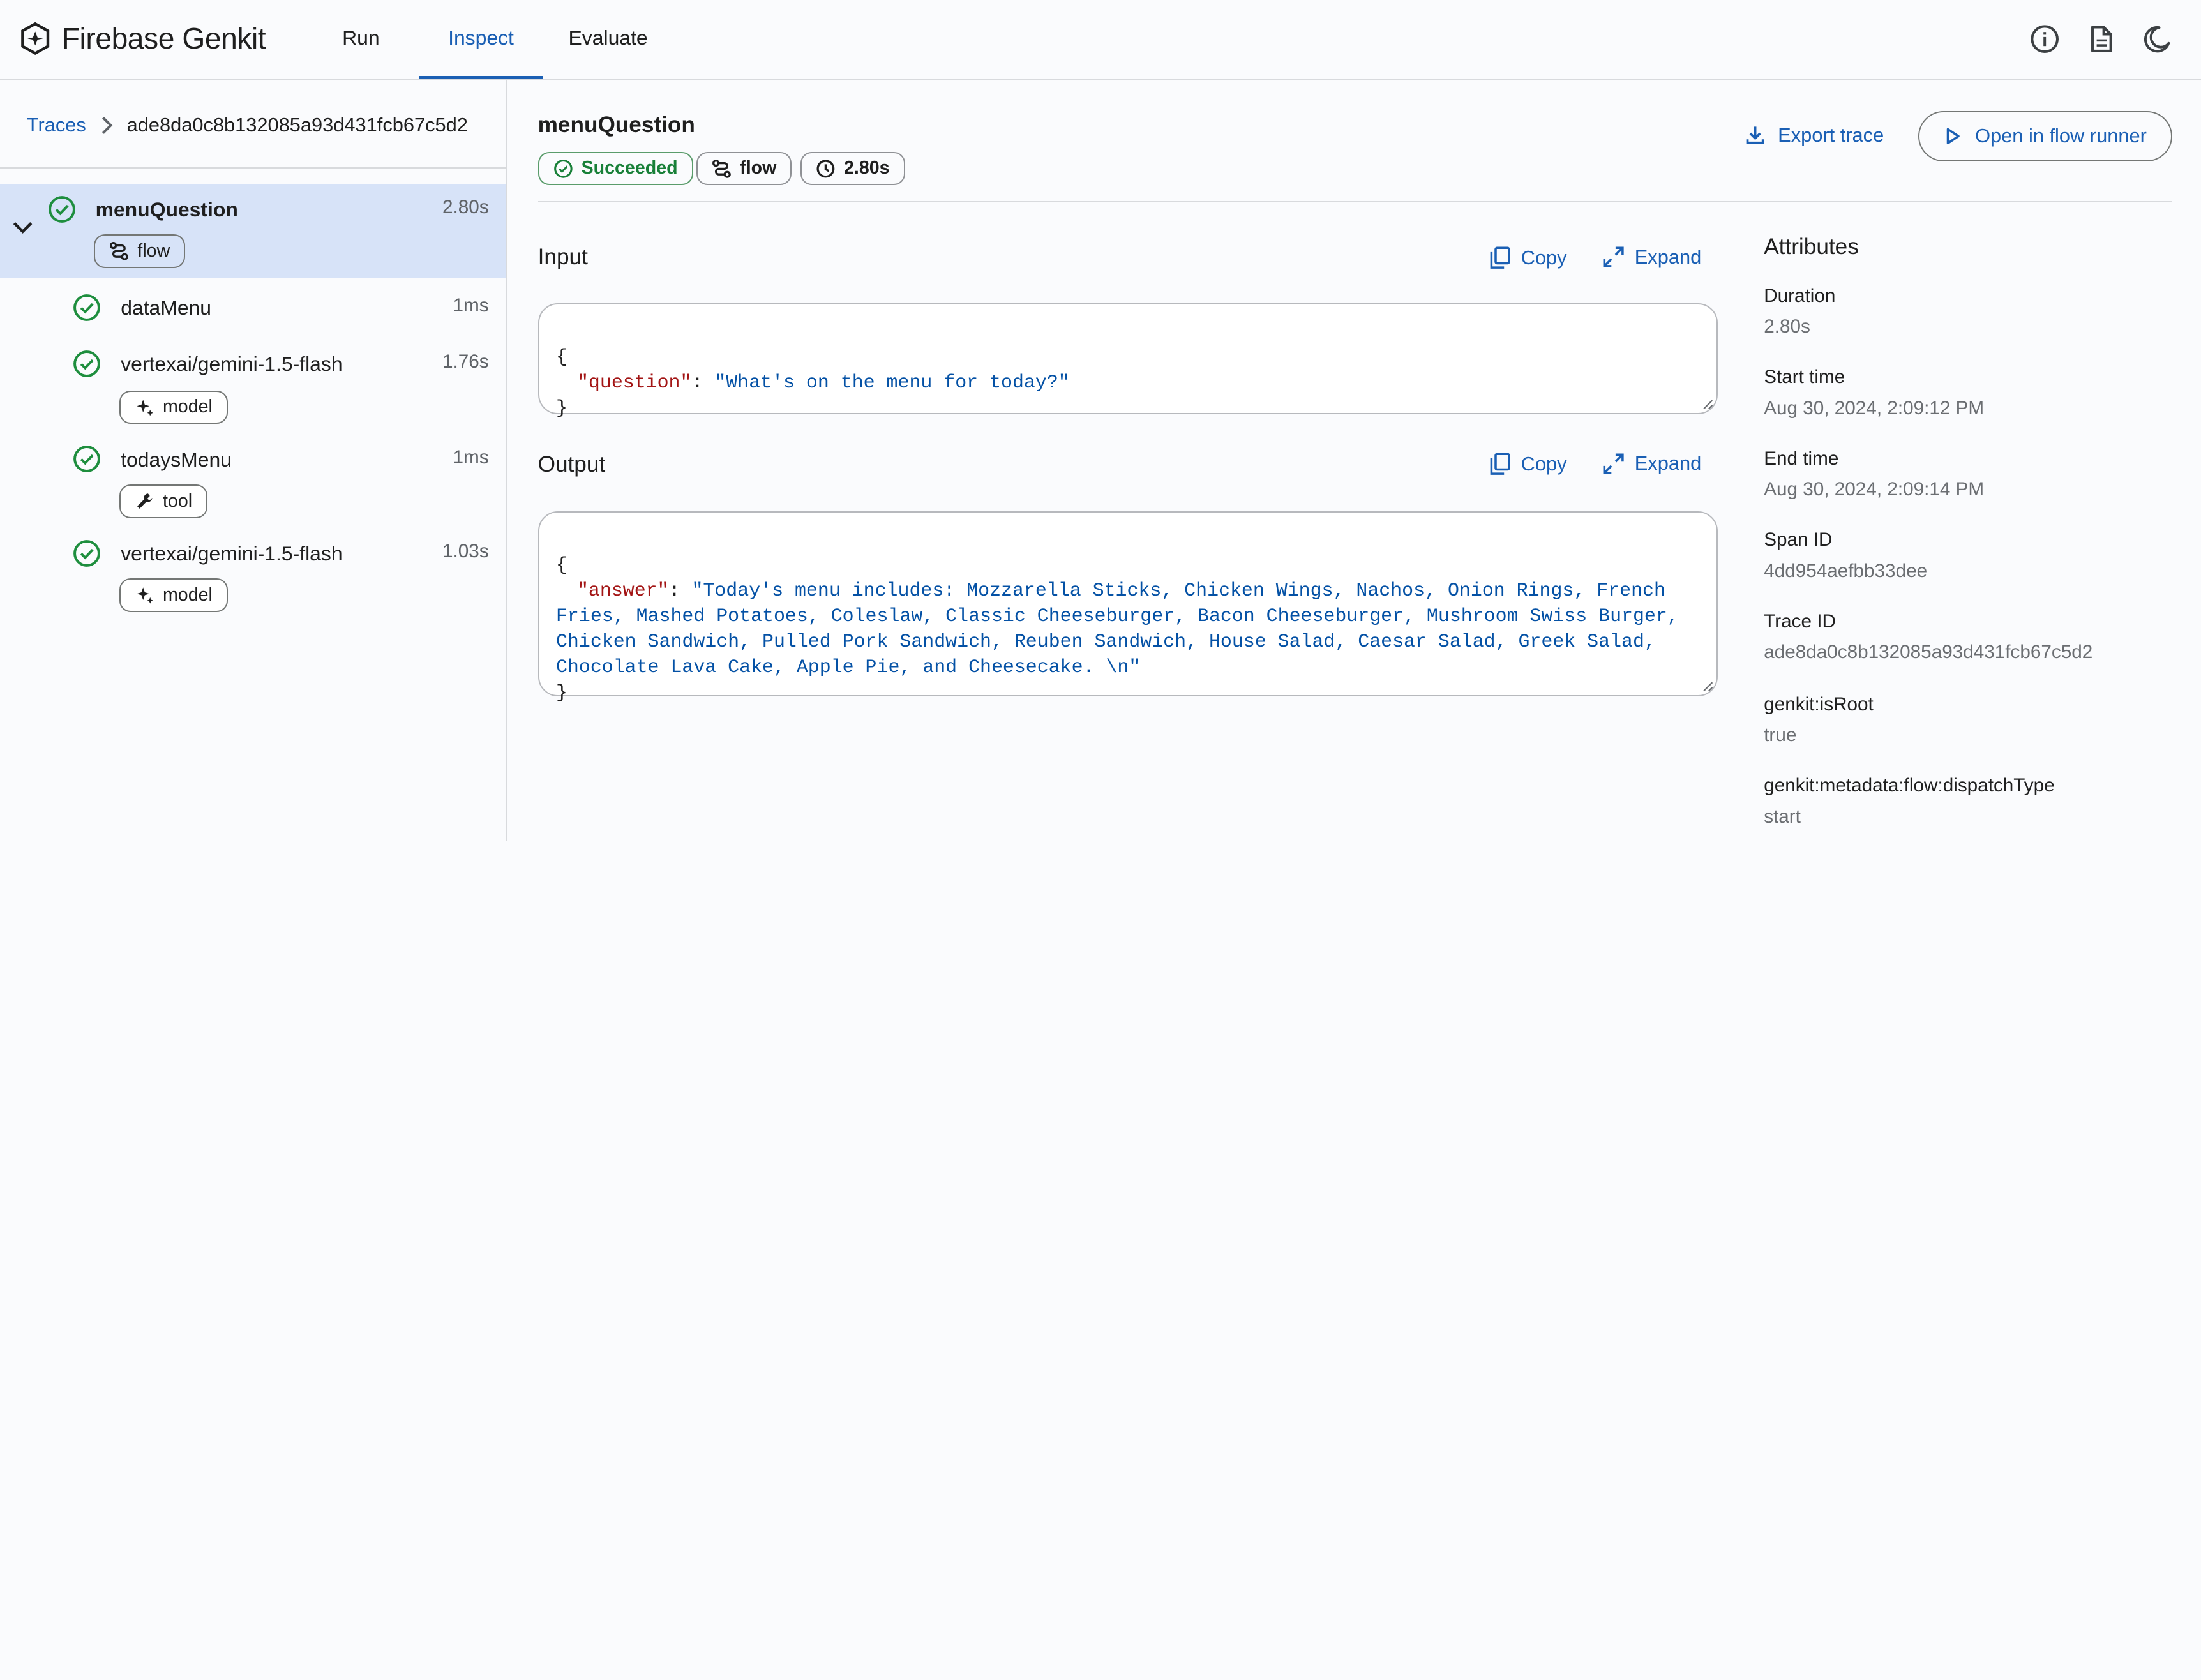 The width and height of the screenshot is (2201, 1680). What do you see at coordinates (2157, 39) in the screenshot?
I see `dark-mode-icon` at bounding box center [2157, 39].